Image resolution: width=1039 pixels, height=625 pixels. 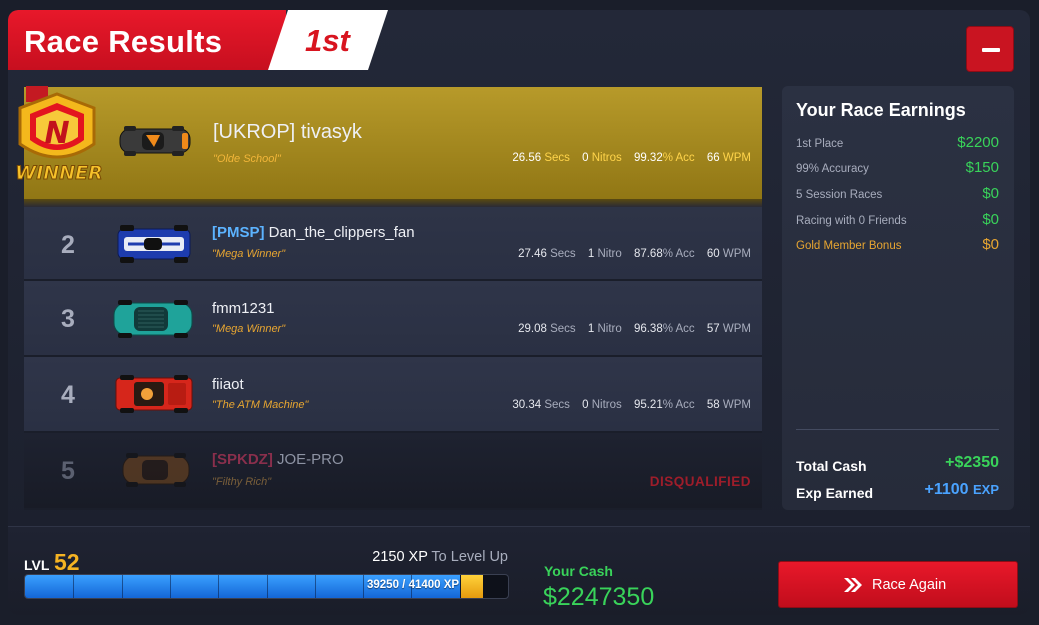 What do you see at coordinates (909, 585) in the screenshot?
I see `race-again-label: Race Again` at bounding box center [909, 585].